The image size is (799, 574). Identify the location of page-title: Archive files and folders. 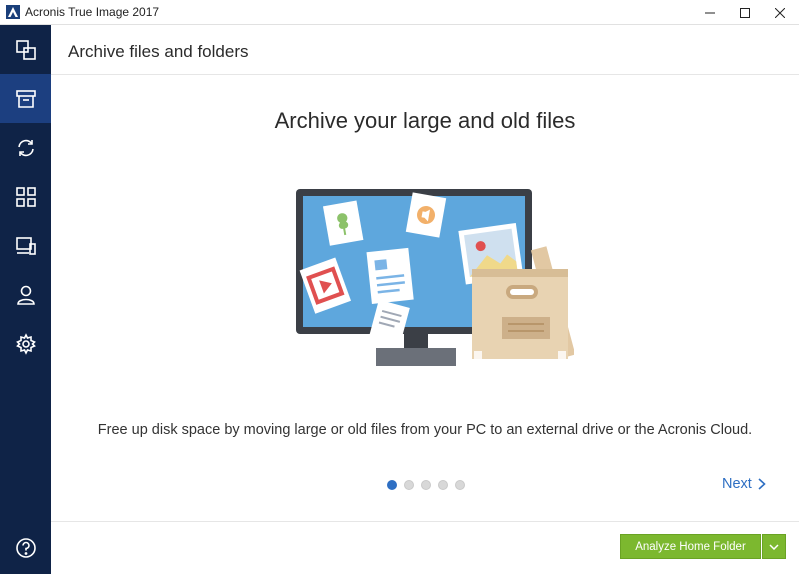
(158, 51).